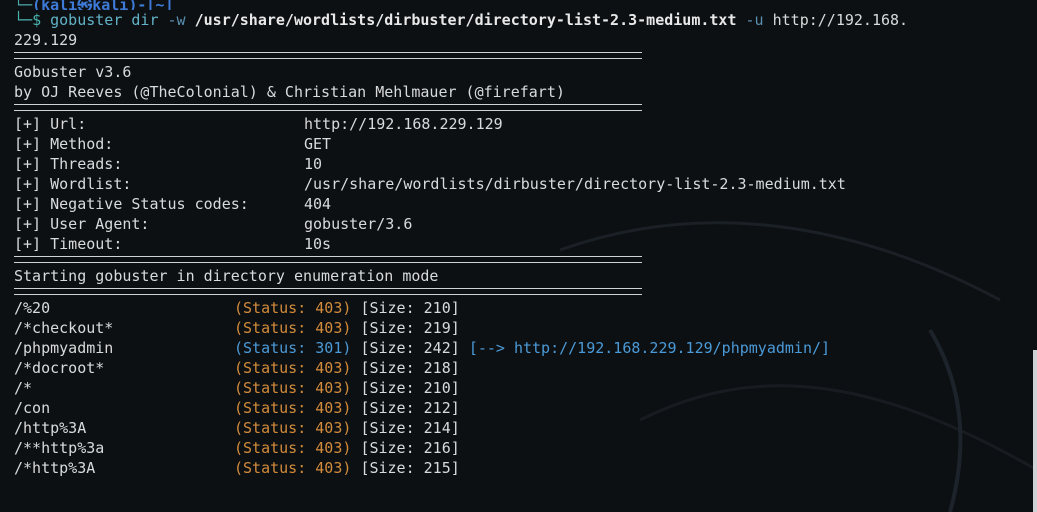 The image size is (1037, 512). What do you see at coordinates (73, 72) in the screenshot?
I see `banner-title: Gobuster v3.6` at bounding box center [73, 72].